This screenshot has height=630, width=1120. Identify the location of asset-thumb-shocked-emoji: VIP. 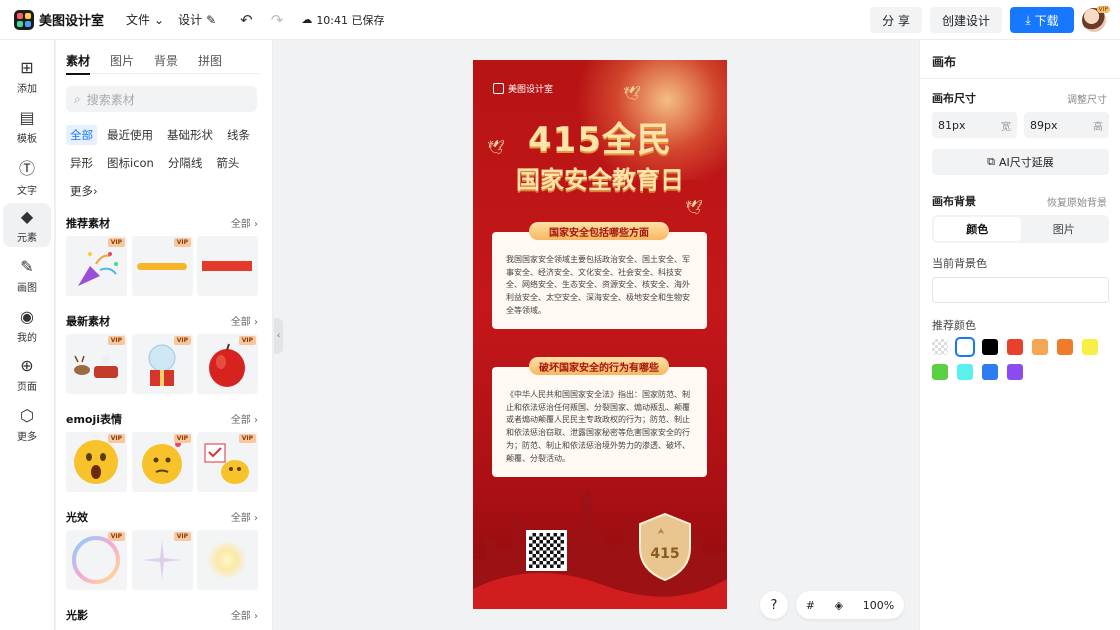
(96, 462).